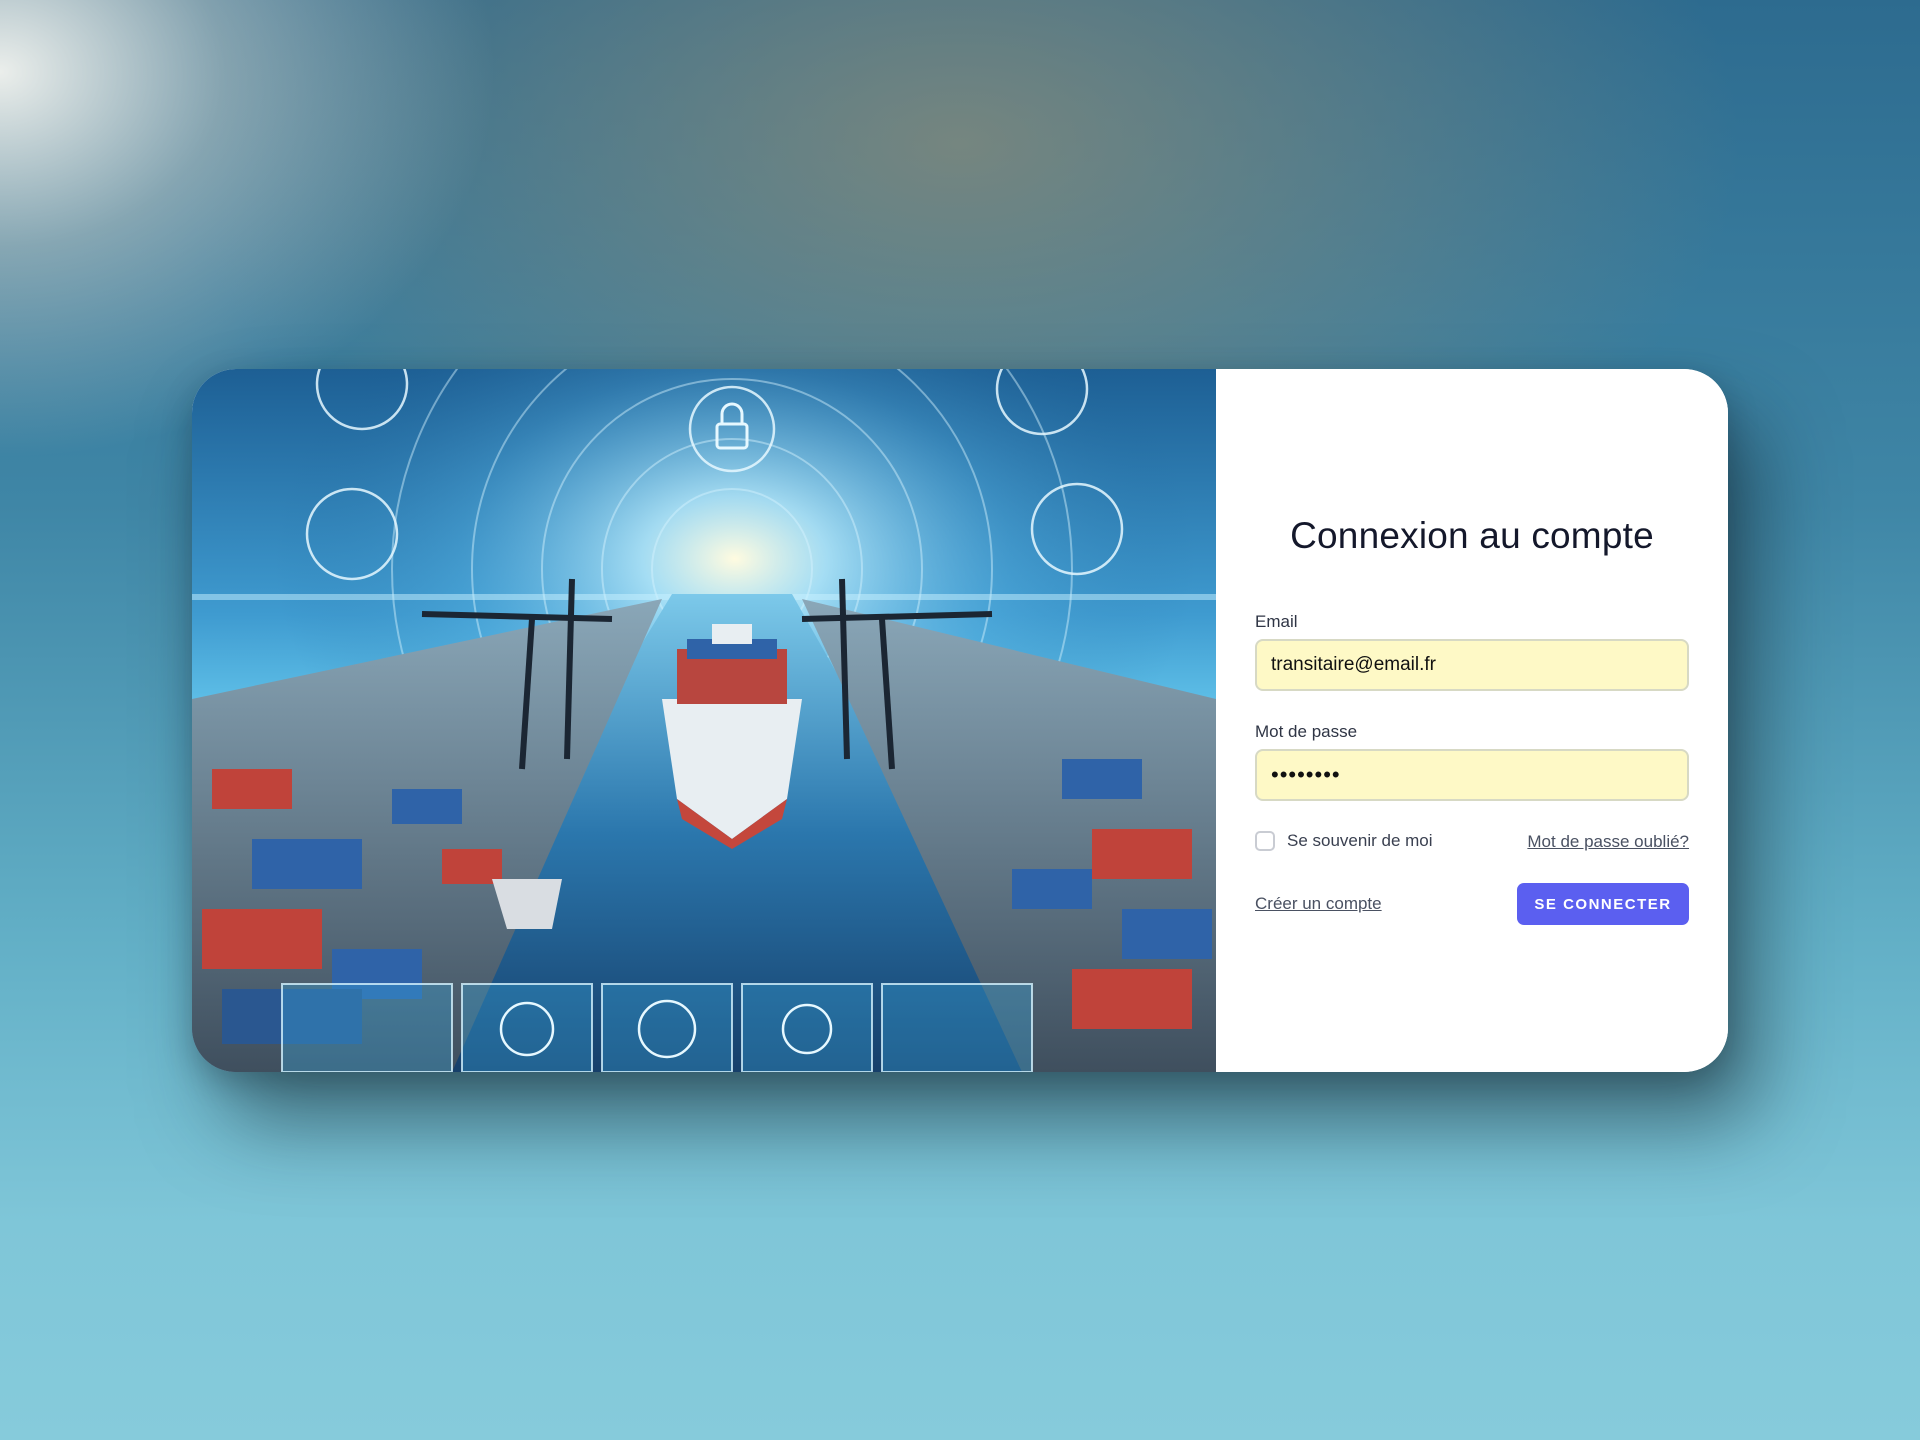  I want to click on remember-checkbox, so click(1265, 841).